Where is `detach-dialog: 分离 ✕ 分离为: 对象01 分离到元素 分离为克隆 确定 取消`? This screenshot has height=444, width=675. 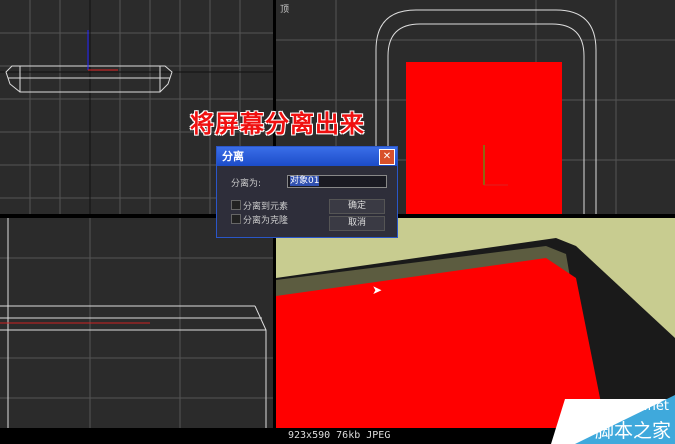 detach-dialog: 分离 ✕ 分离为: 对象01 分离到元素 分离为克隆 确定 取消 is located at coordinates (307, 192).